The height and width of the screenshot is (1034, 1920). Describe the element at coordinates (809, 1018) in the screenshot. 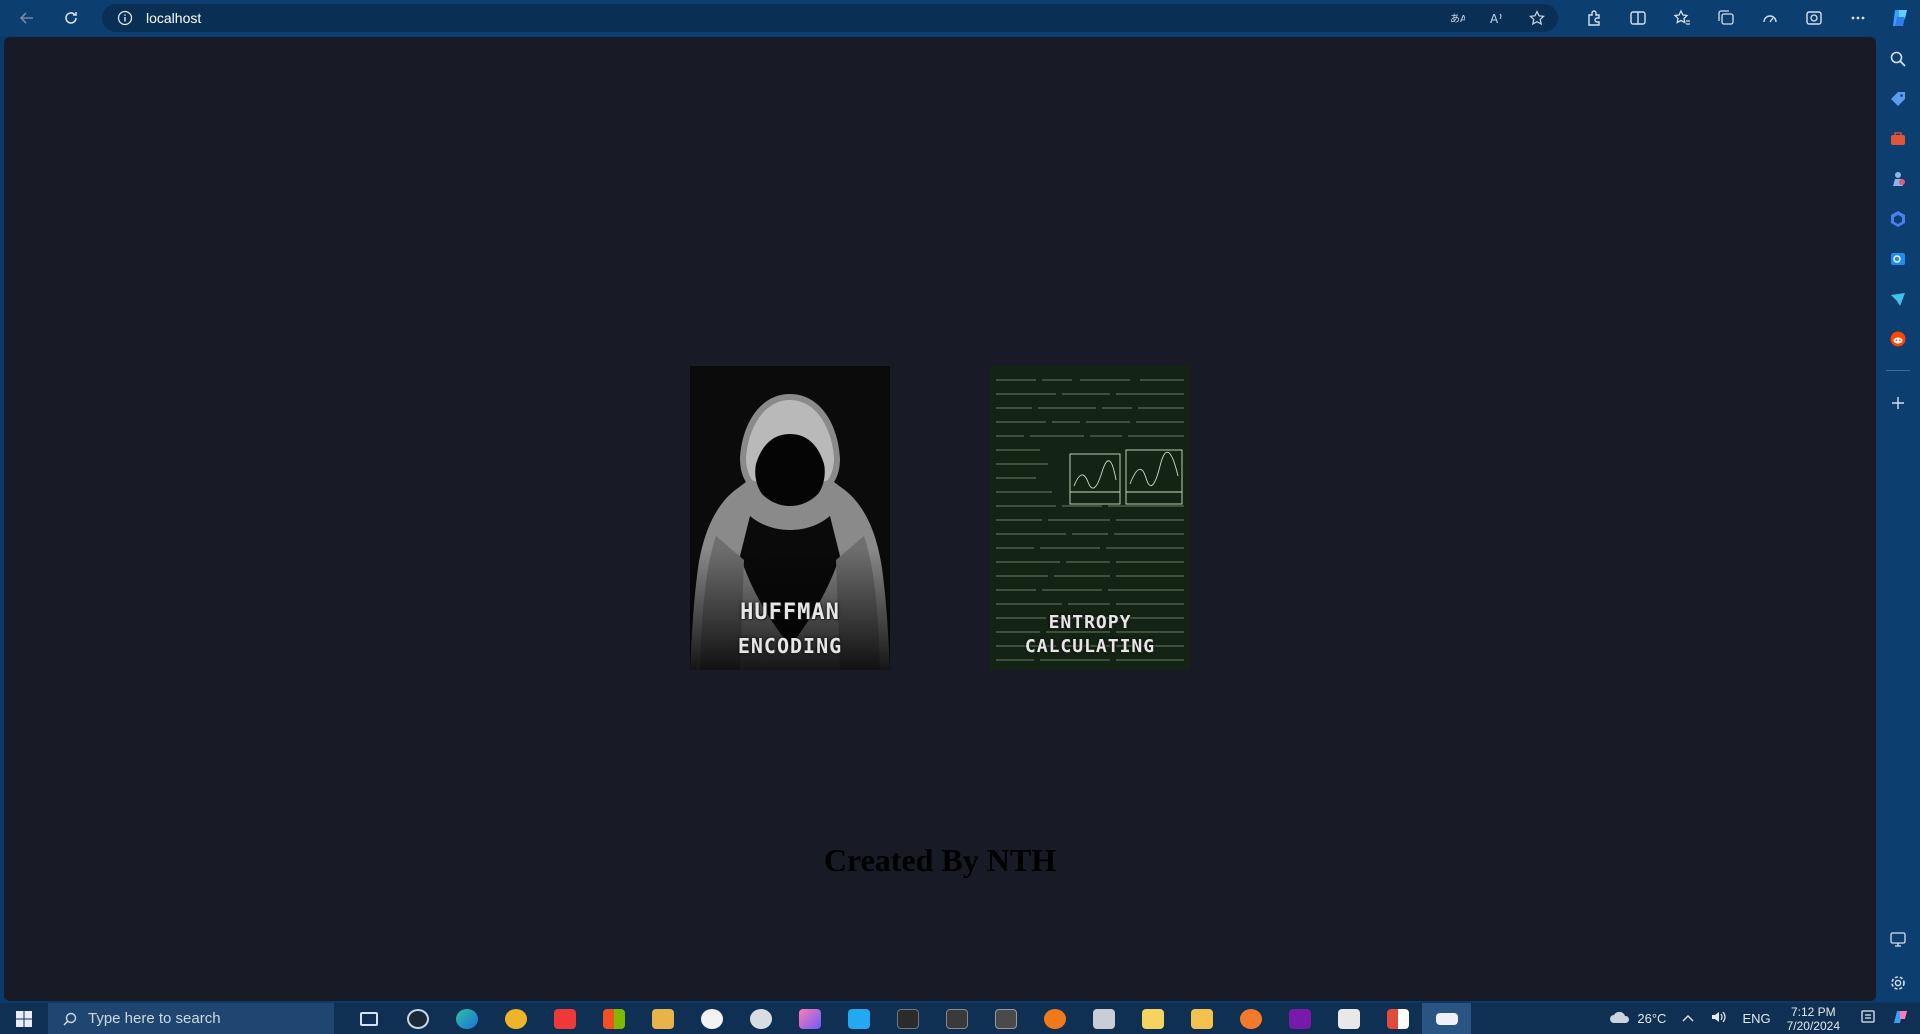

I see `copilot-app-icon` at that location.